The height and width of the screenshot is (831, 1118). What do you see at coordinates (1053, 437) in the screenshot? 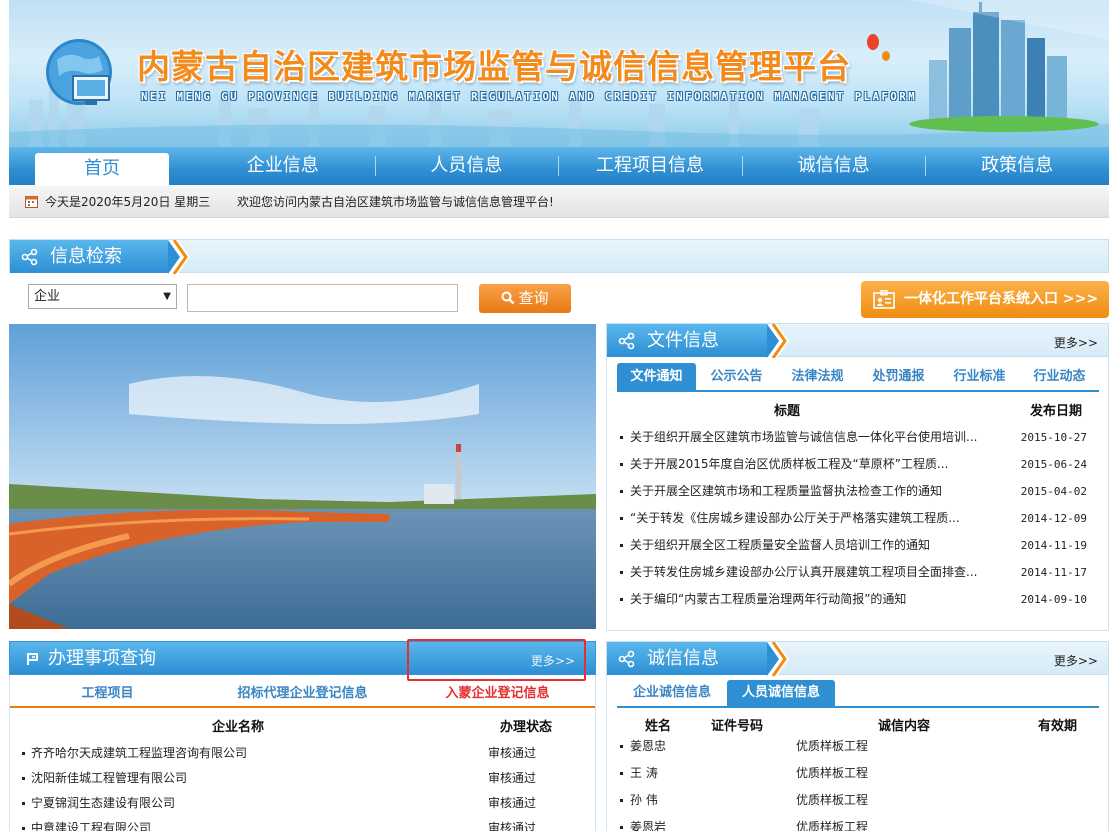
I see `notice-date: 2015-10-27` at bounding box center [1053, 437].